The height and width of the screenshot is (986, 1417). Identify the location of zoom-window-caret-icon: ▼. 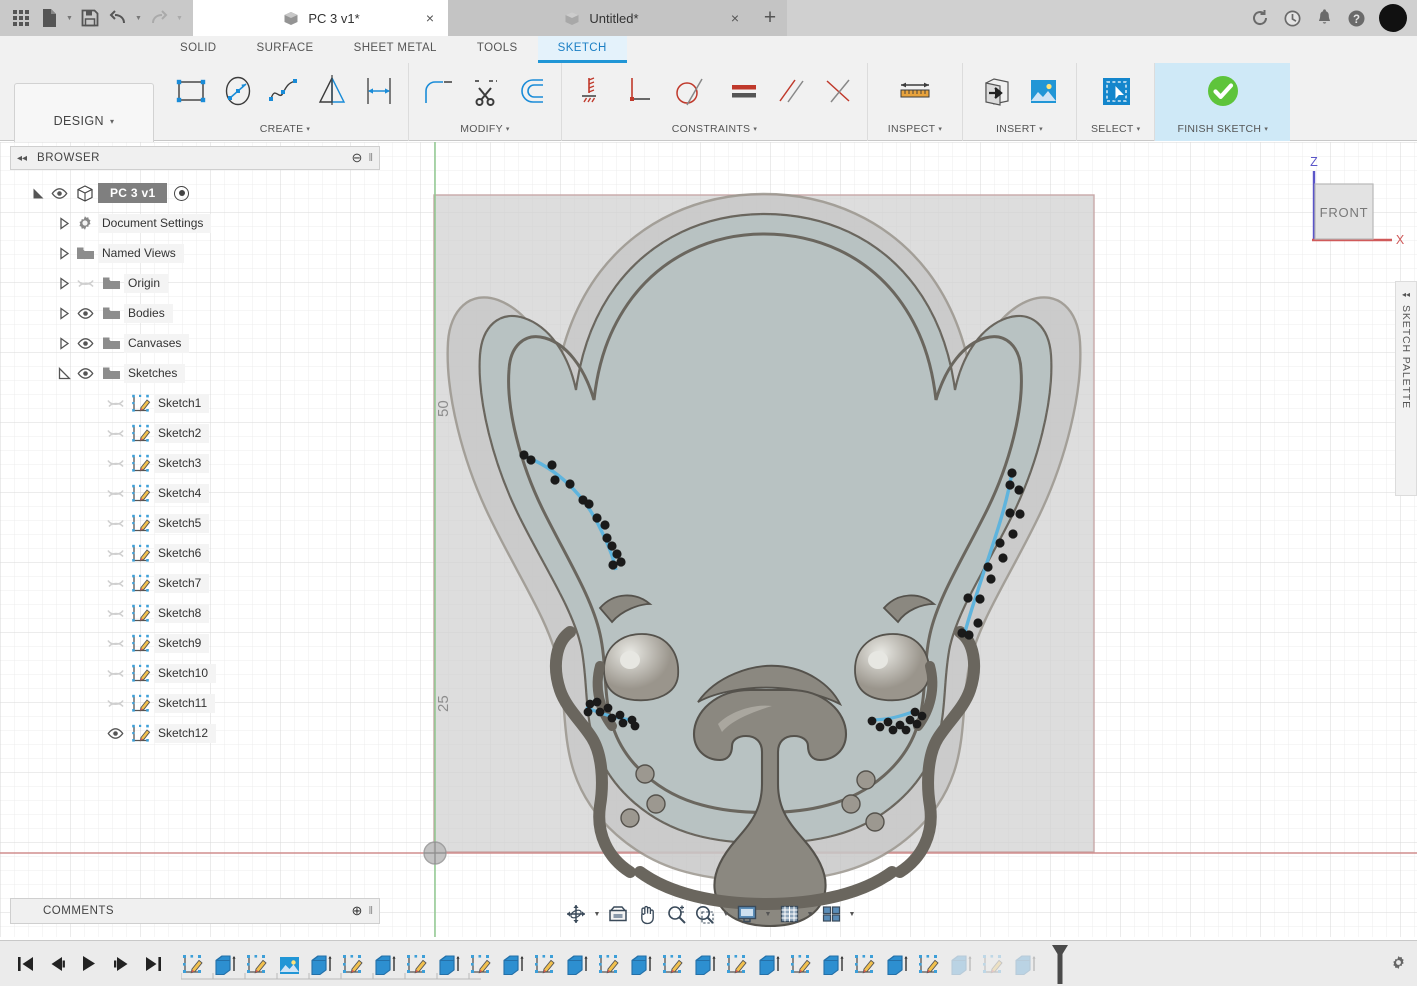
(726, 914).